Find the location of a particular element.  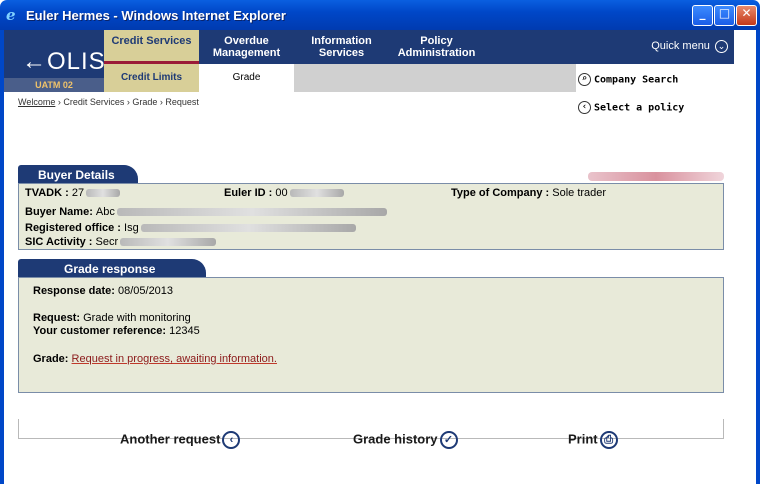

registered-office-value: Isg is located at coordinates (131, 228).